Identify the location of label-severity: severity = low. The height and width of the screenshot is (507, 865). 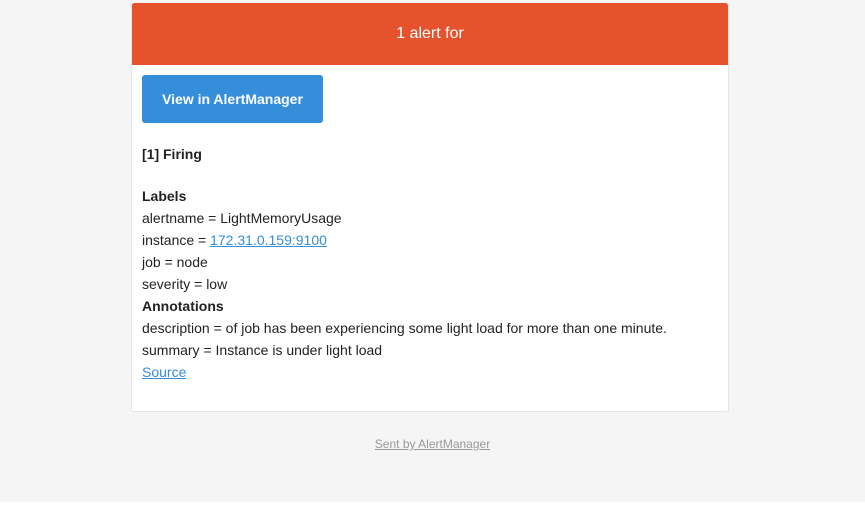
(185, 284).